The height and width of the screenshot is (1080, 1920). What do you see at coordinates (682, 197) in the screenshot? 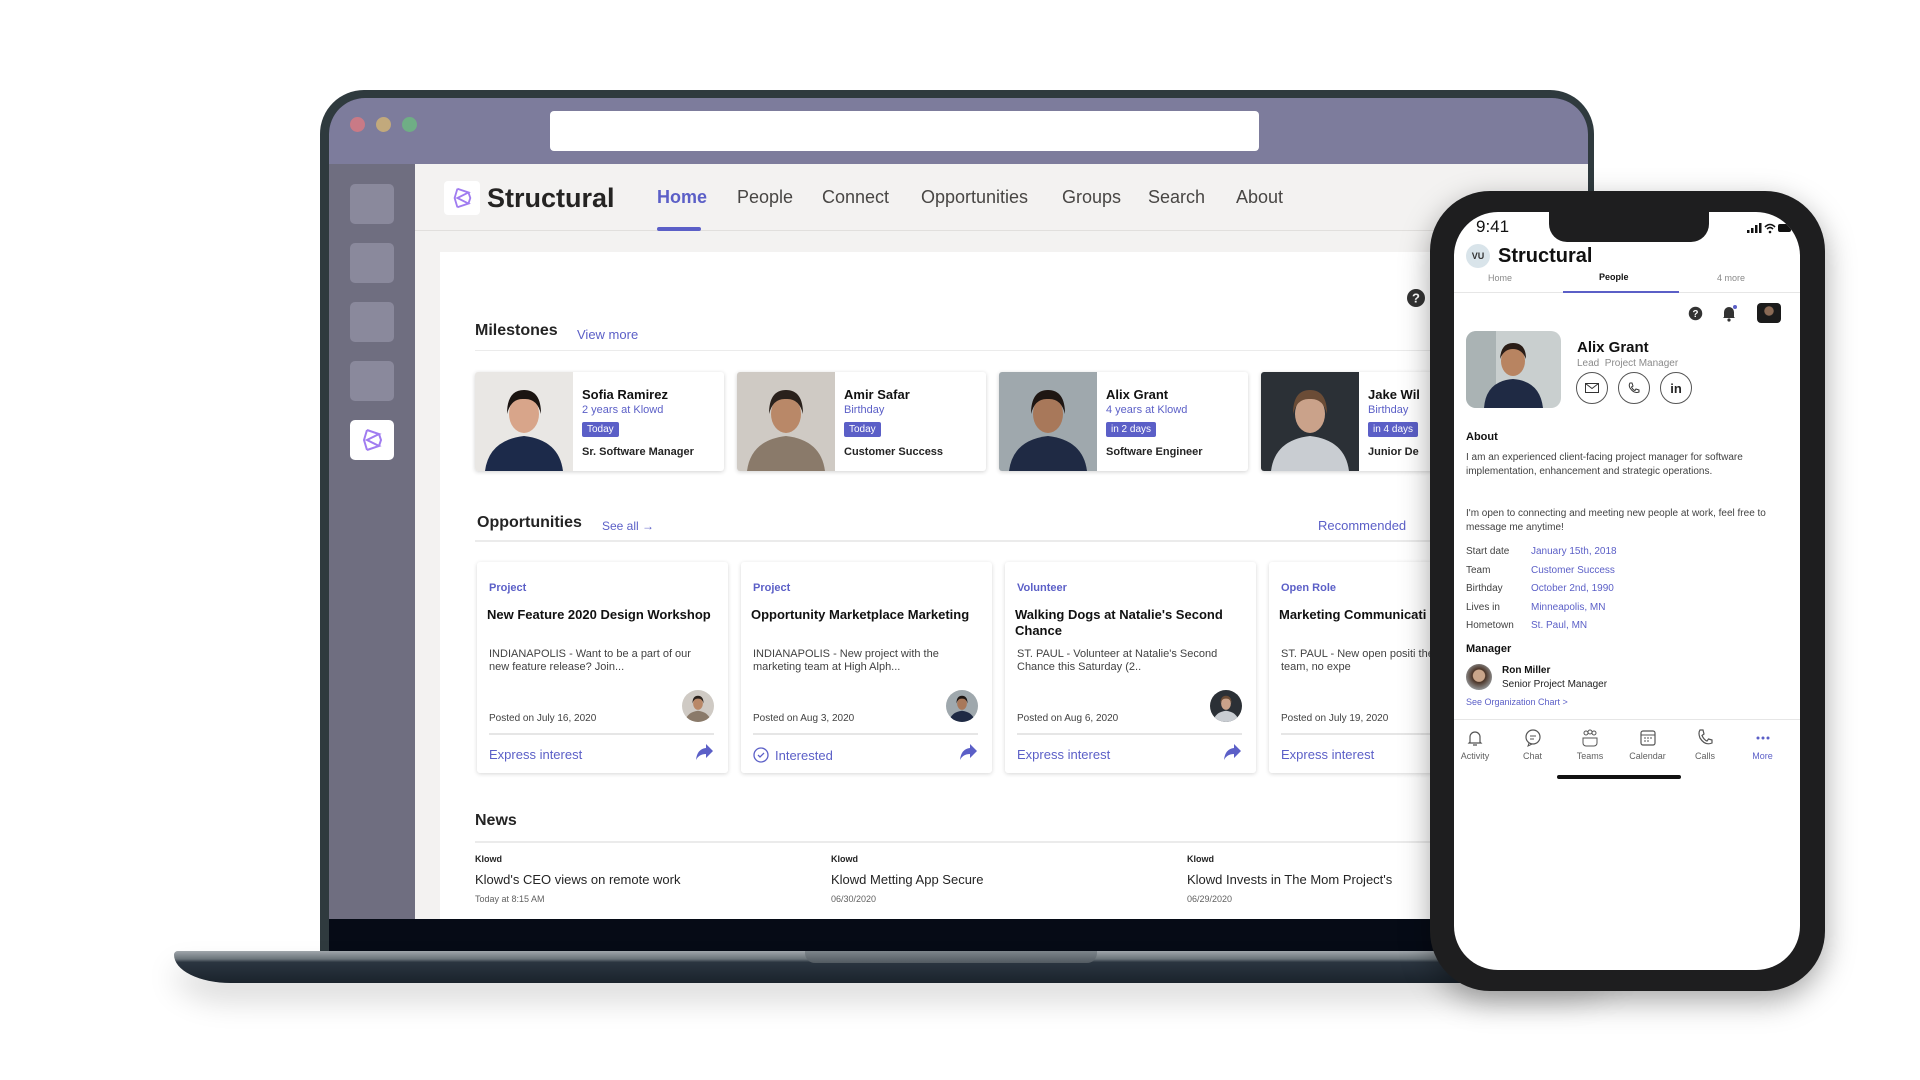
I see `nav-home: Home` at bounding box center [682, 197].